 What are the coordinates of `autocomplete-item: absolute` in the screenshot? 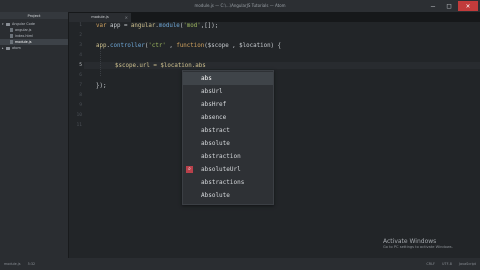 It's located at (228, 143).